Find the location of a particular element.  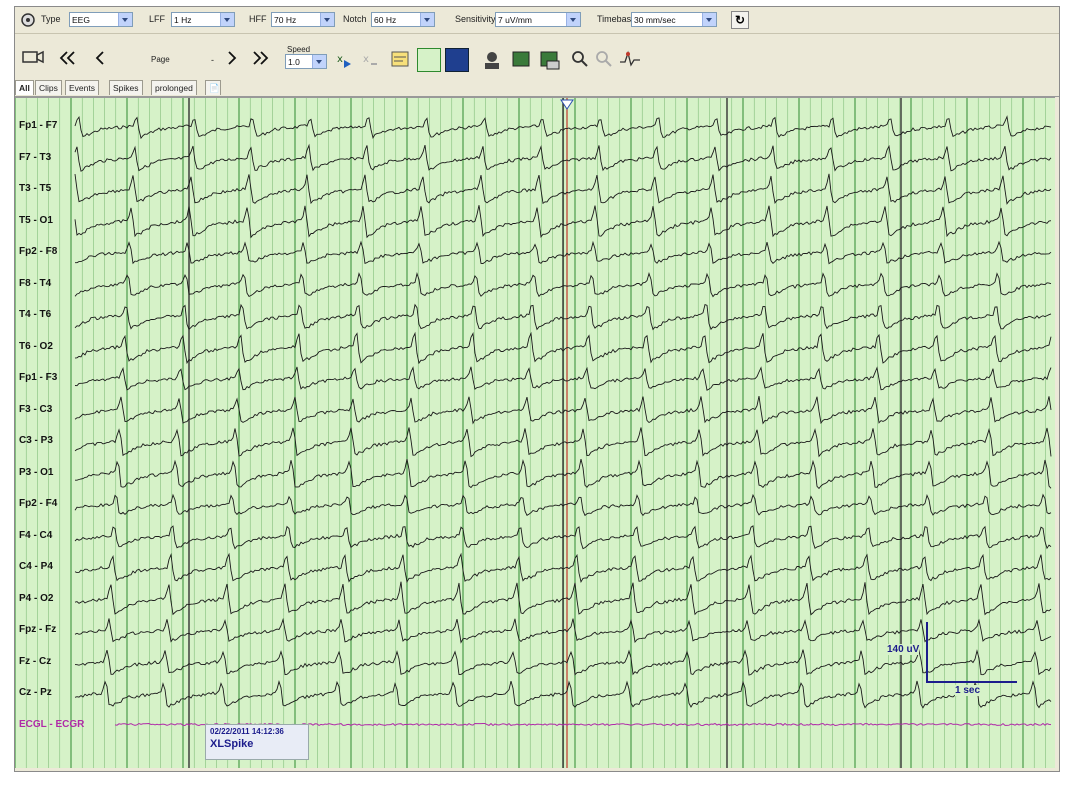

notch-select: 60 Hz is located at coordinates (403, 19).